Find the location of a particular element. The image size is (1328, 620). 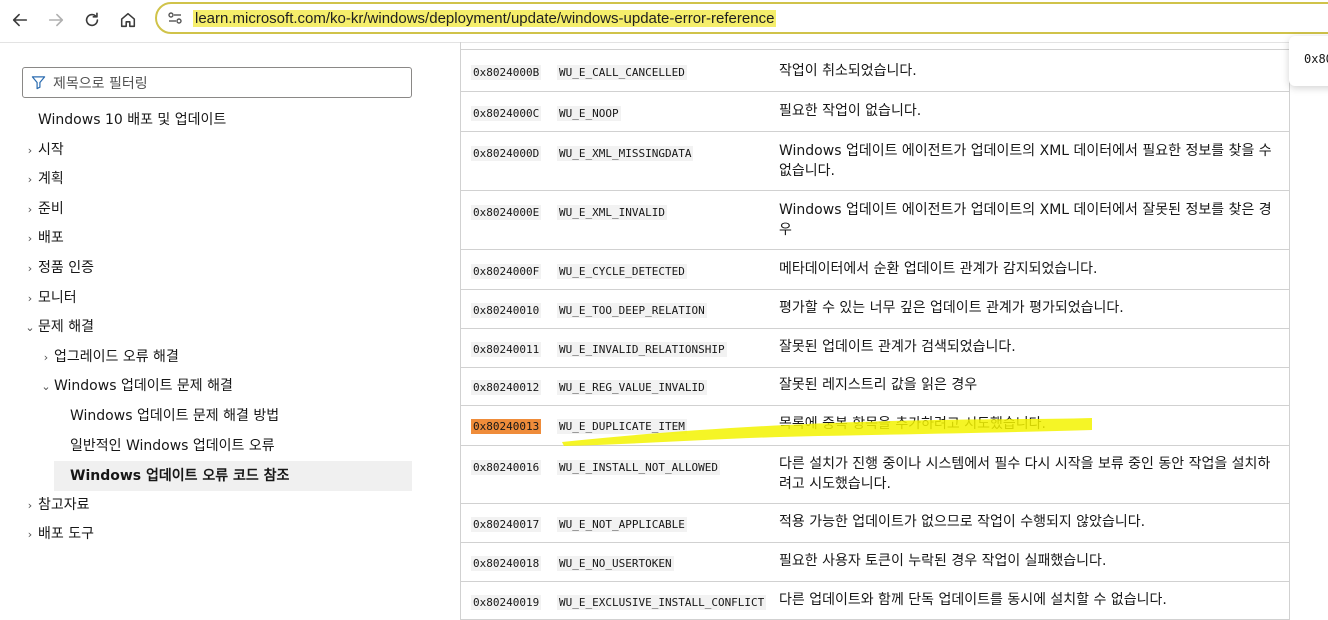

error-description: 목록에 중복 항목을 추가하려고 시도했습니다. is located at coordinates (912, 424).